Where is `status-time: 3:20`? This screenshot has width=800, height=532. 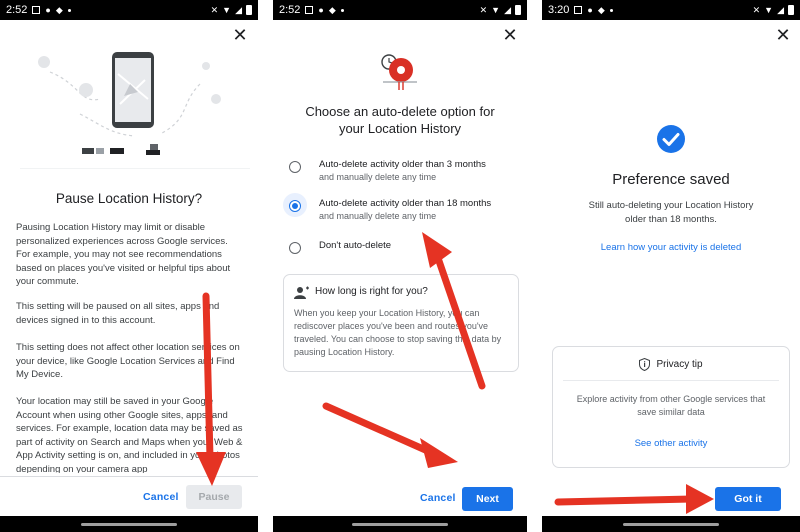 status-time: 3:20 is located at coordinates (559, 10).